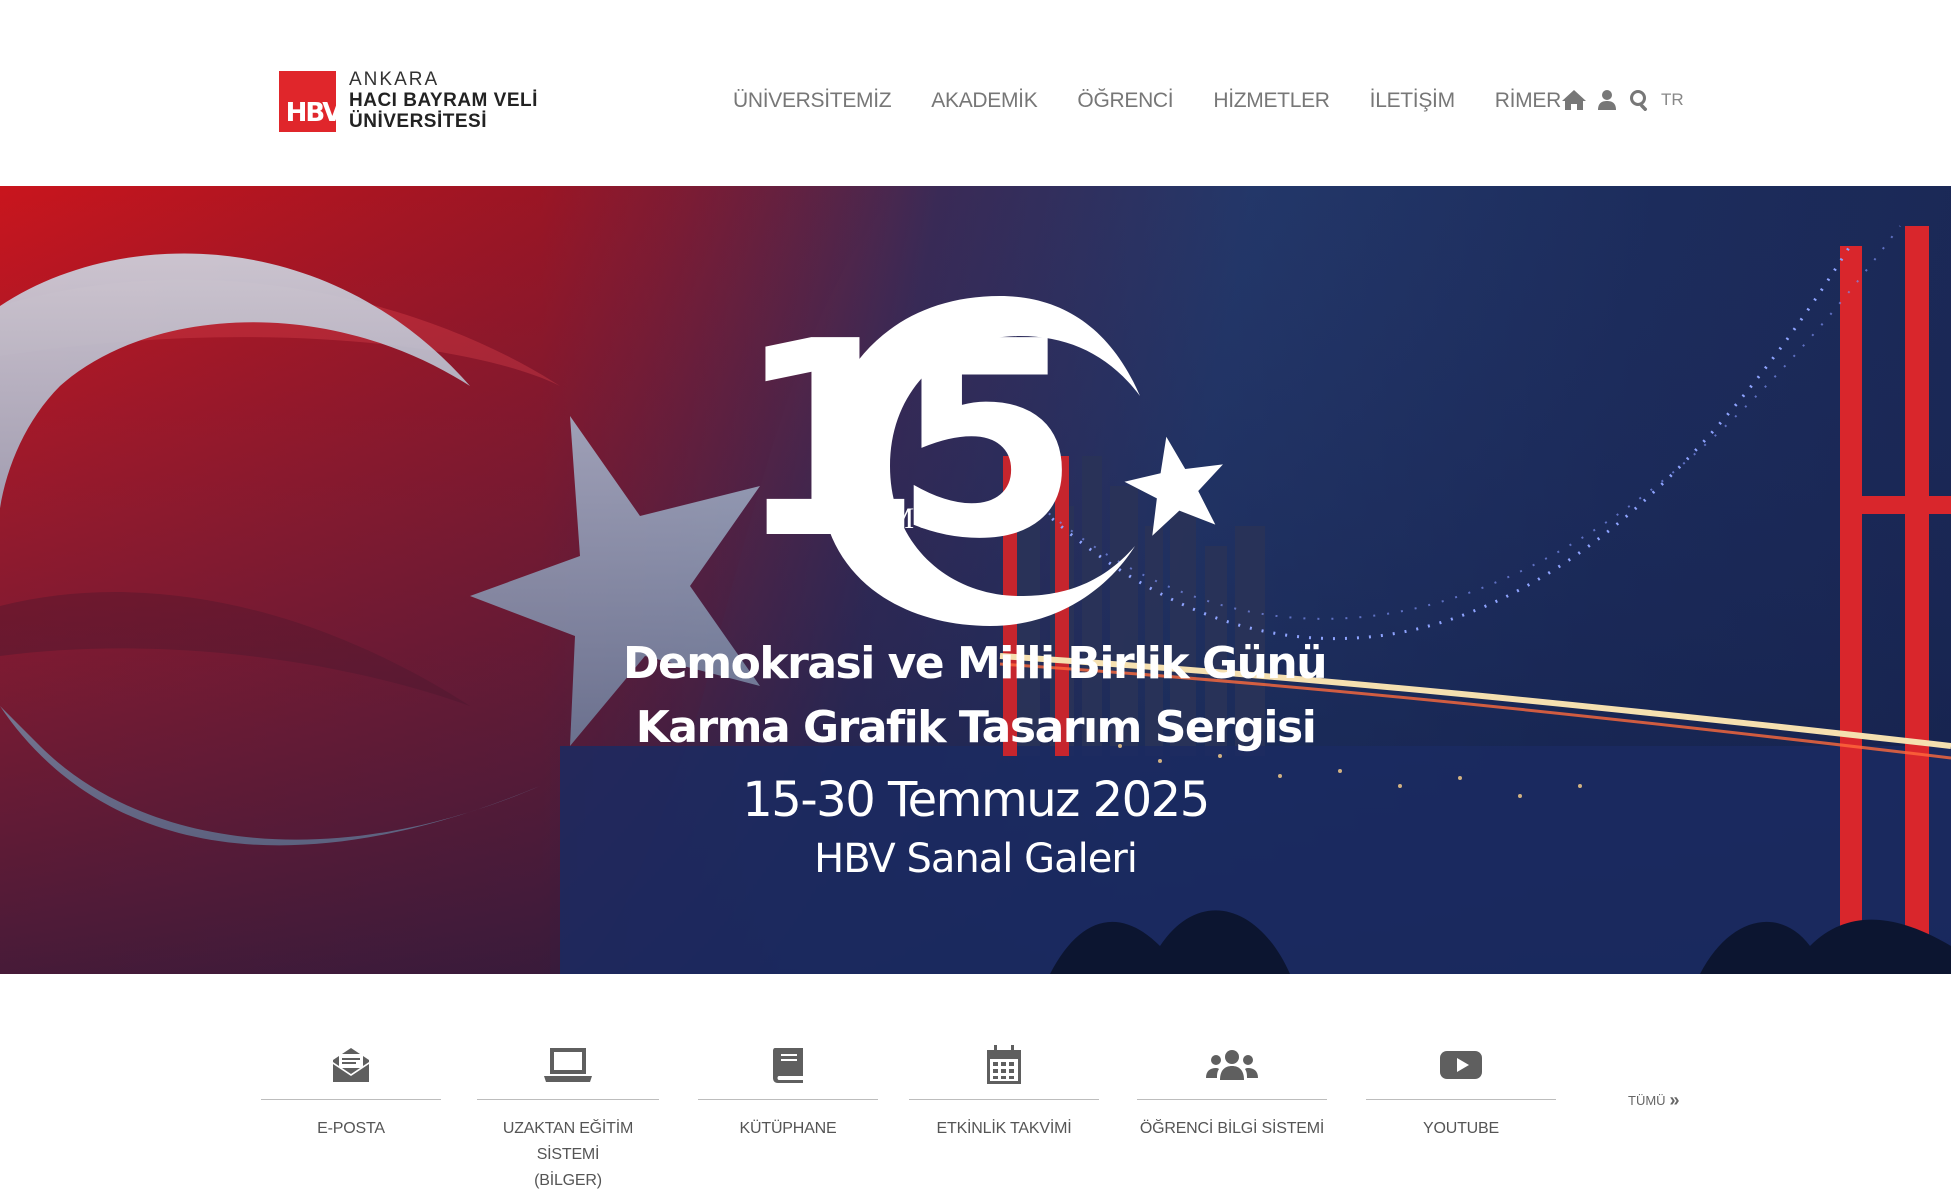 The image size is (1951, 1196). What do you see at coordinates (1640, 100) in the screenshot?
I see `search-icon` at bounding box center [1640, 100].